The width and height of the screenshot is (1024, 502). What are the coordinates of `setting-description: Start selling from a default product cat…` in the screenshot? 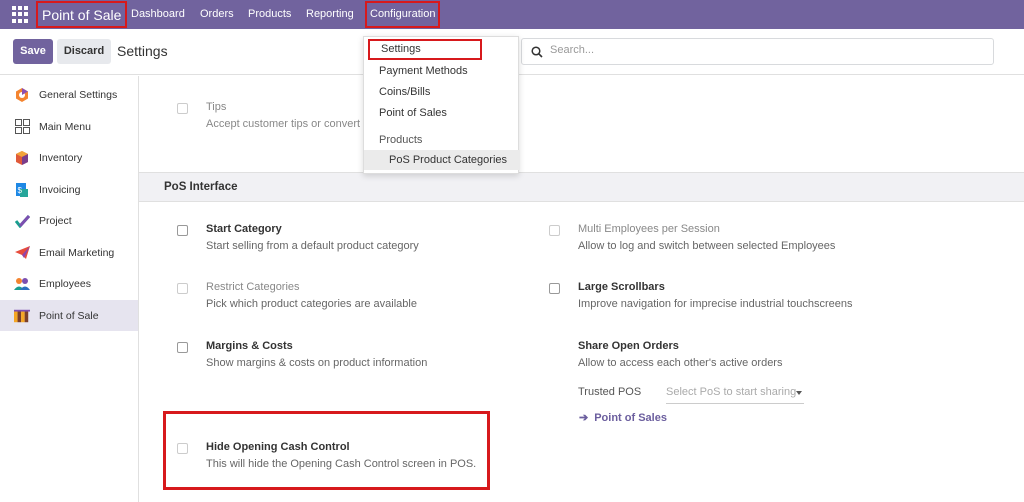 It's located at (312, 246).